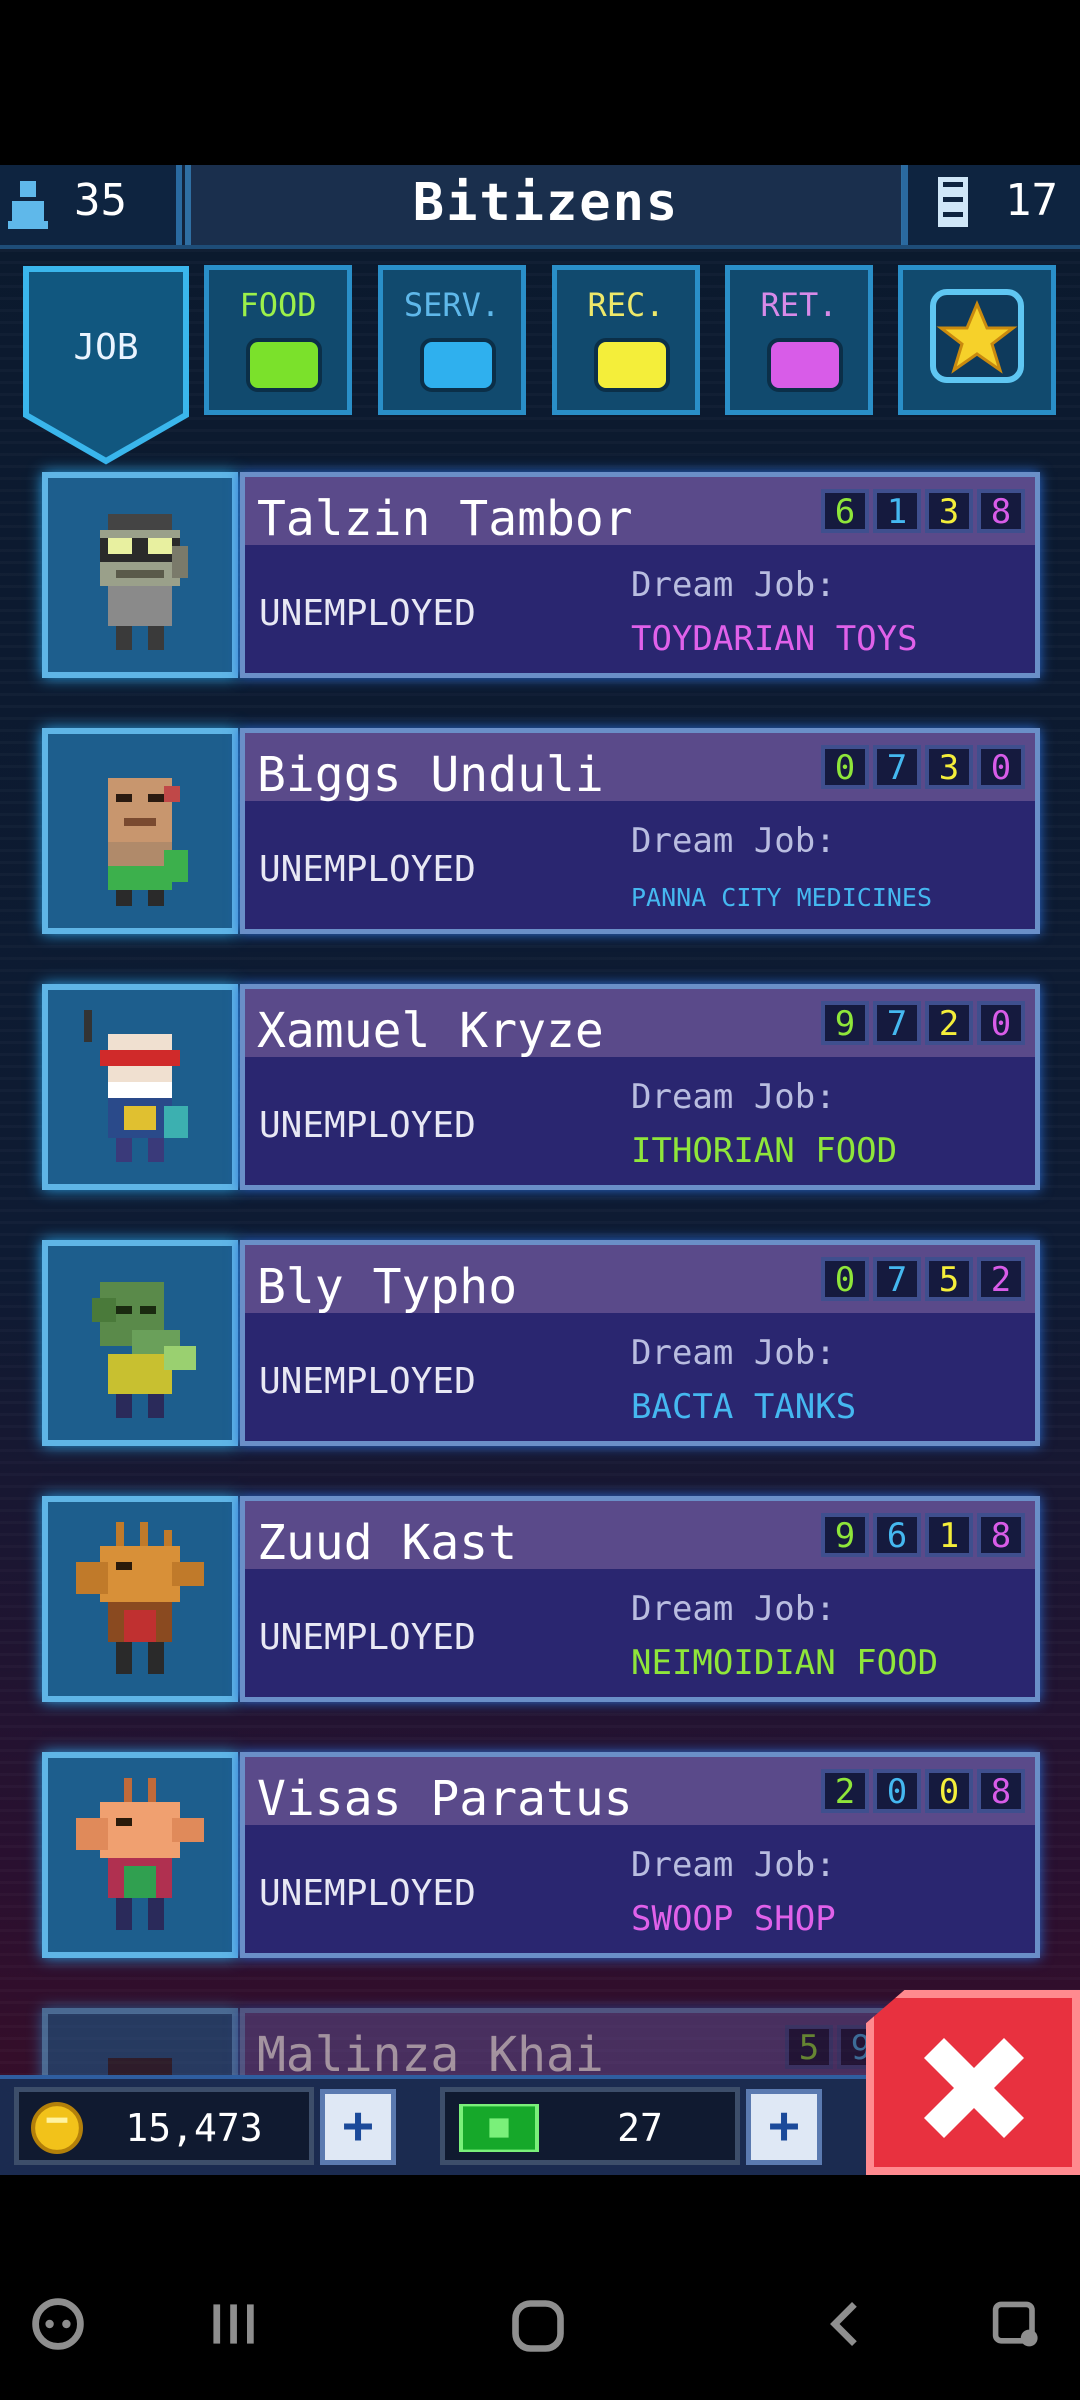 The height and width of the screenshot is (2400, 1080). Describe the element at coordinates (1031, 200) in the screenshot. I see `floors-count: 17` at that location.